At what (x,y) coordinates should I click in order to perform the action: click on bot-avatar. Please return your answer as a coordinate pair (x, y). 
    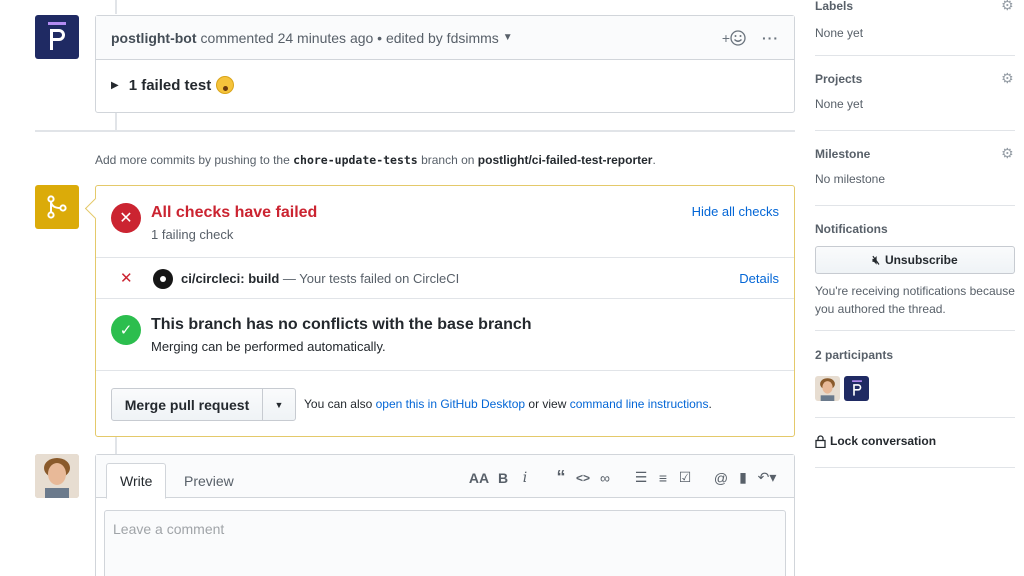
    Looking at the image, I should click on (57, 37).